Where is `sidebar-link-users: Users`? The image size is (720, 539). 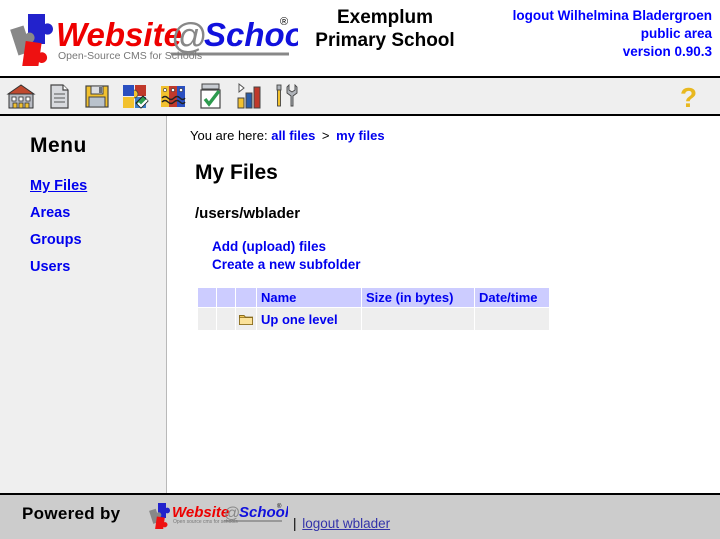
sidebar-link-users: Users is located at coordinates (50, 267).